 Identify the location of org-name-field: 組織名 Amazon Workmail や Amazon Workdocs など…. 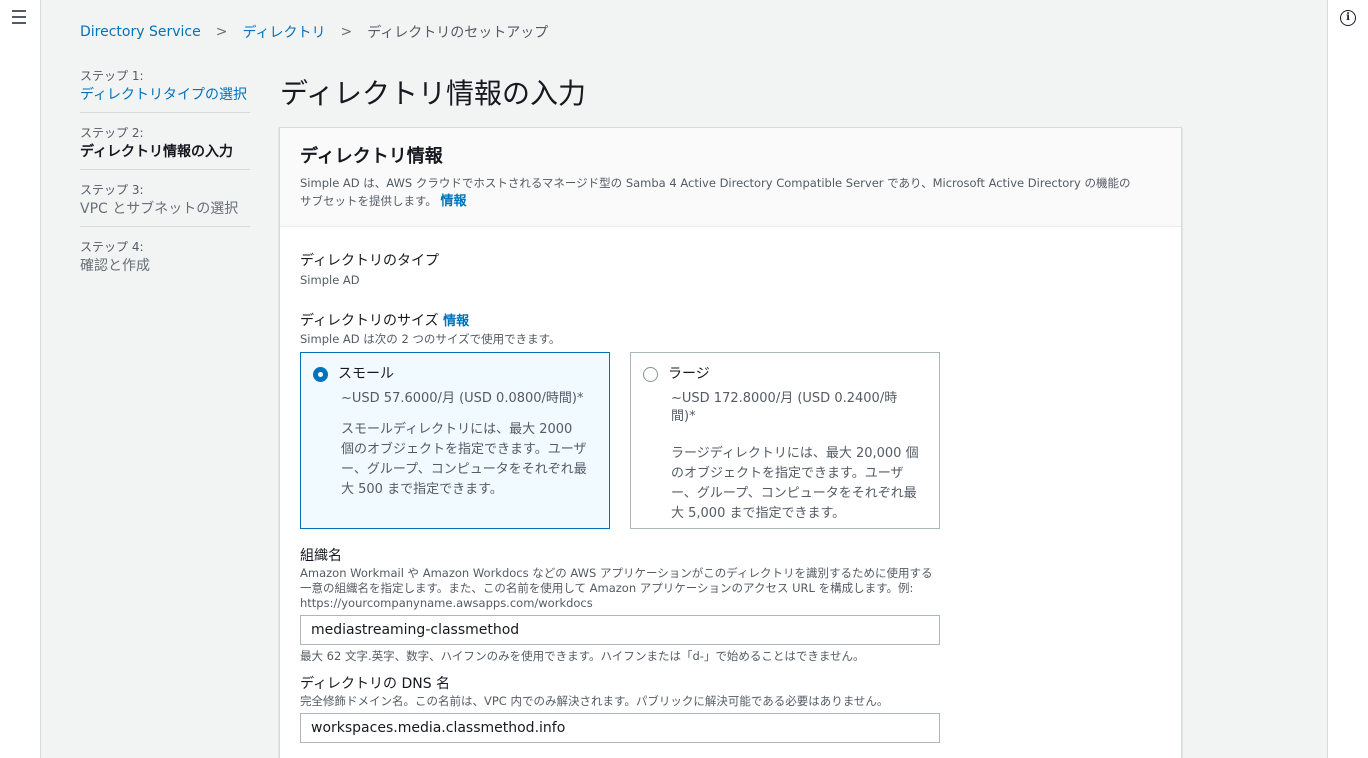
(620, 605).